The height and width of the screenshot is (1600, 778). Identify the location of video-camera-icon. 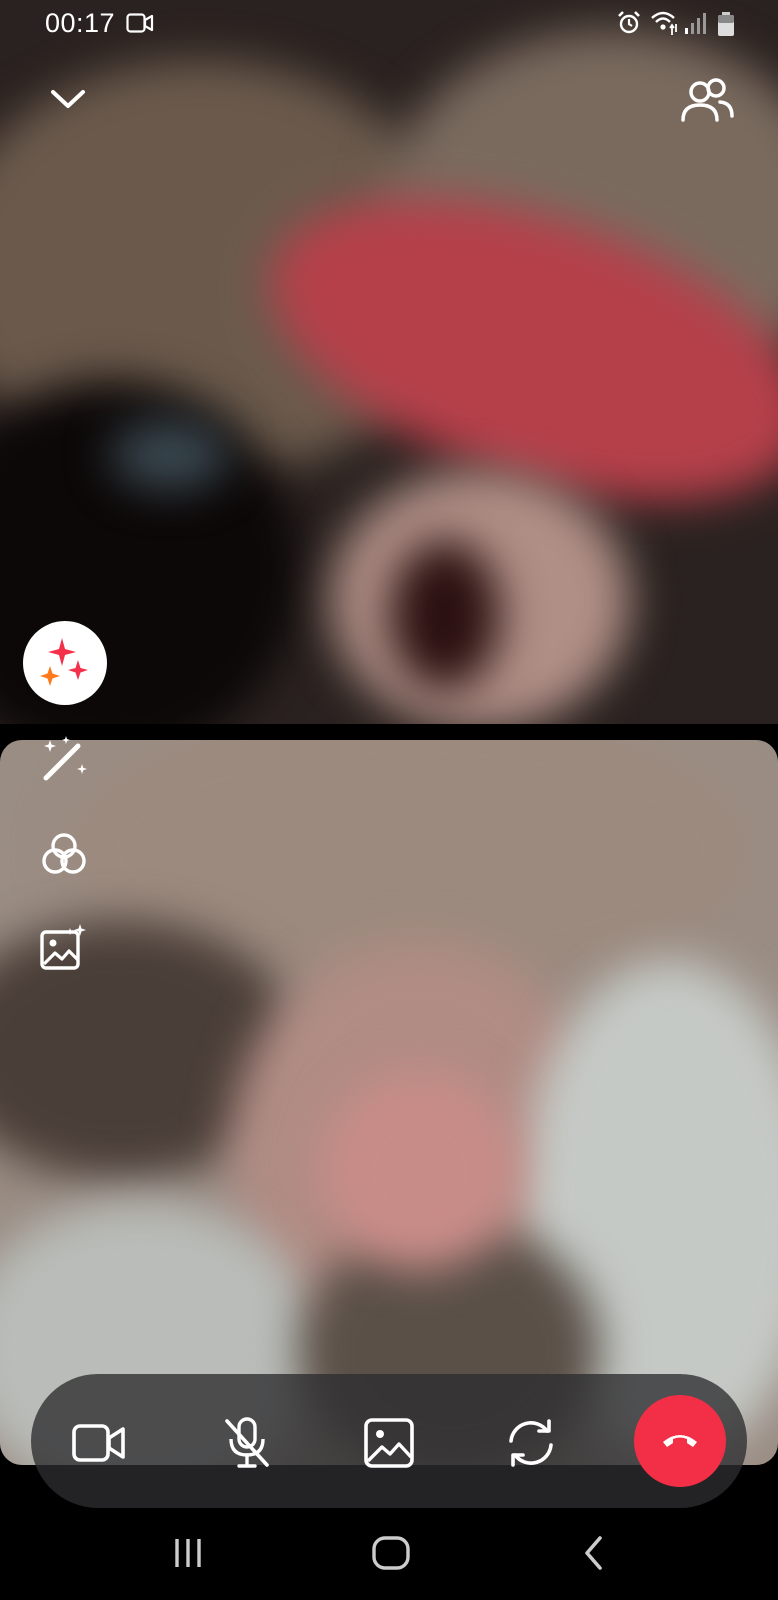
(98, 1443).